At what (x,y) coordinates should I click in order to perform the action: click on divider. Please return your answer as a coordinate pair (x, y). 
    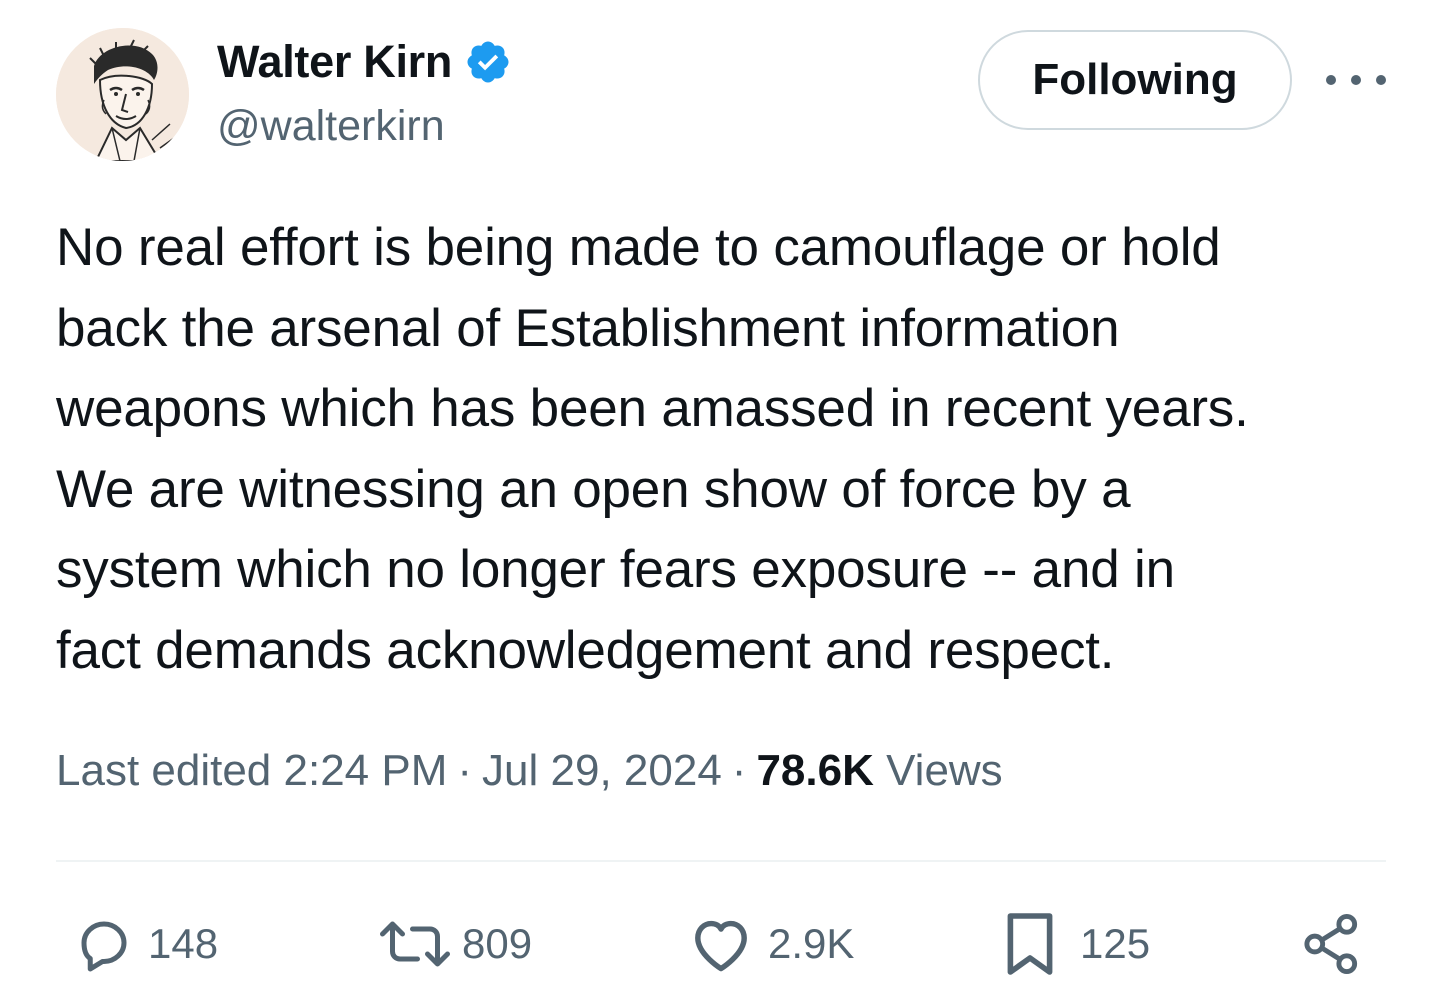
    Looking at the image, I should click on (721, 861).